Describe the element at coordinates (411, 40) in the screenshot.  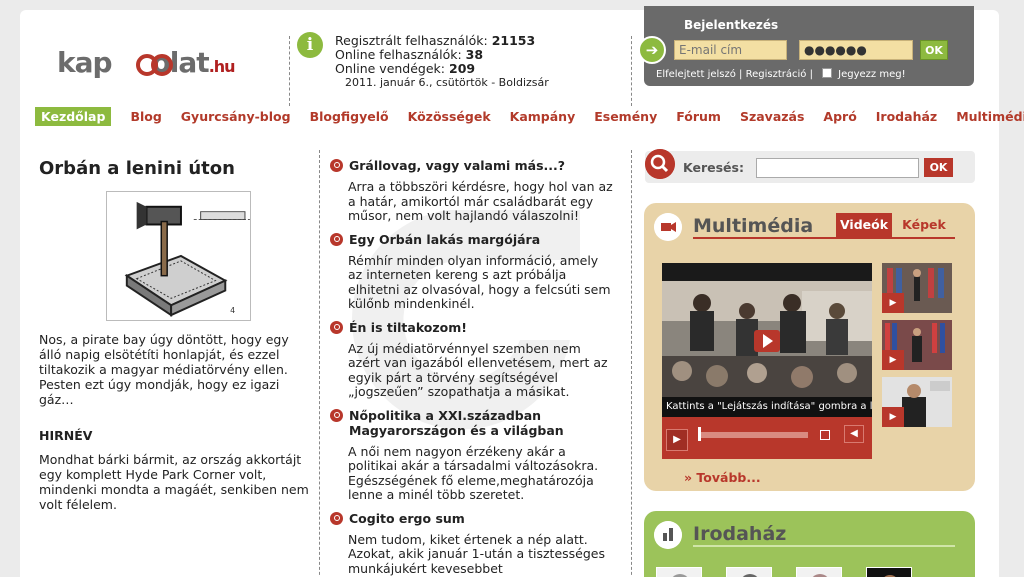
I see `registered-label: Regisztrált felhasználók:` at that location.